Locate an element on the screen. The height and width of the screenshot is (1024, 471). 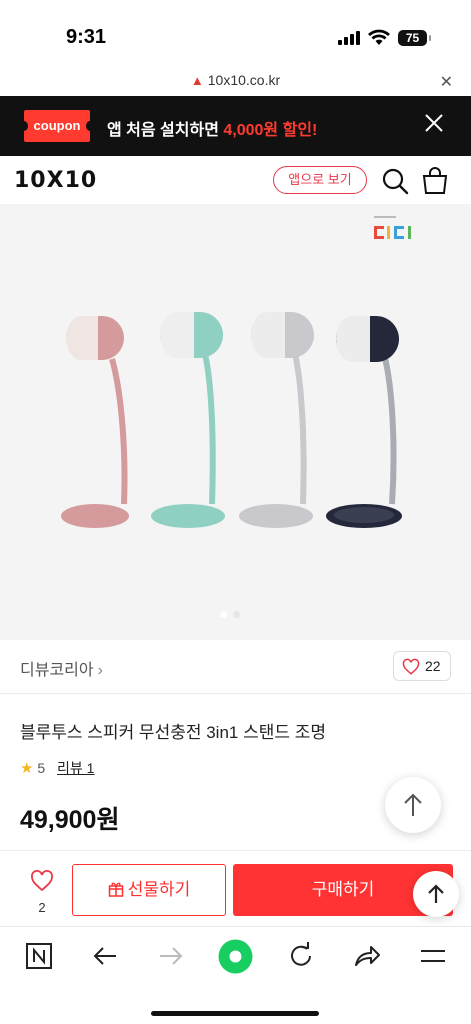
back-arrow-icon is located at coordinates (105, 956).